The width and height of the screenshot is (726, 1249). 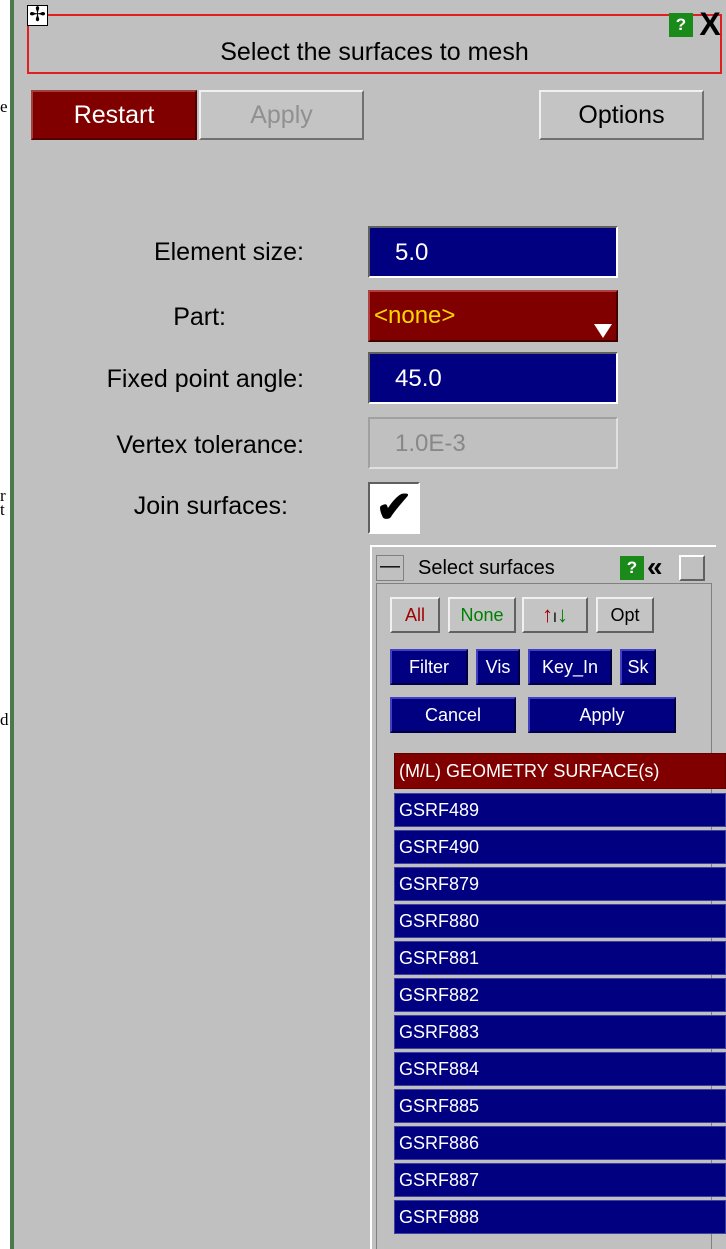 I want to click on vertex-tolerance-field: 1.0E-3, so click(x=493, y=443).